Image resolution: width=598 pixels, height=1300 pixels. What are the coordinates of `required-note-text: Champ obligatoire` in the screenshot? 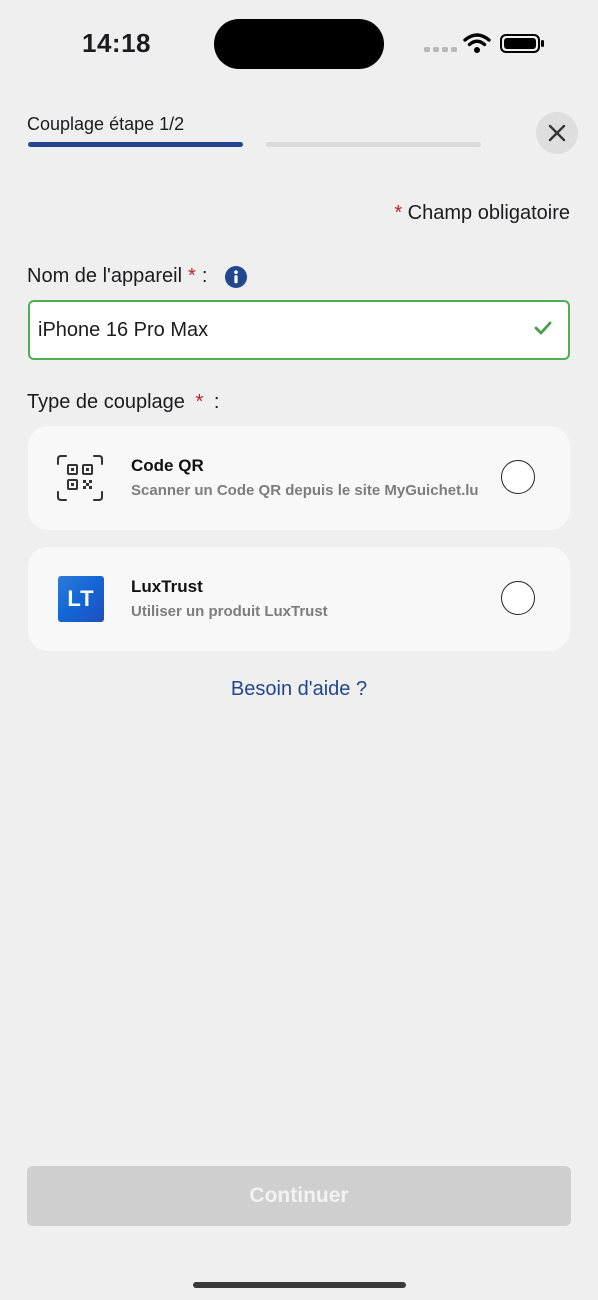 It's located at (488, 213).